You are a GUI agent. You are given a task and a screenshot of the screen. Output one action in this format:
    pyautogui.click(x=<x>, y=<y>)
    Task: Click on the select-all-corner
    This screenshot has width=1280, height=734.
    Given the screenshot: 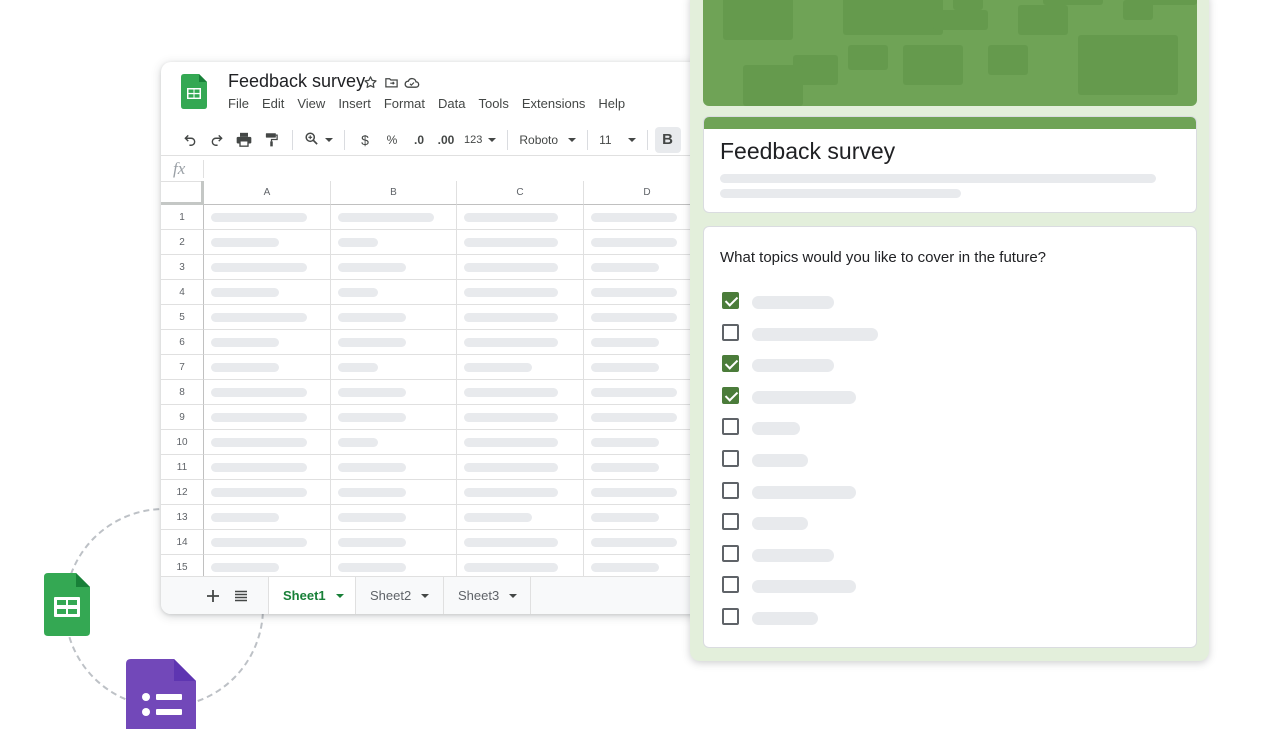 What is the action you would take?
    pyautogui.click(x=182, y=193)
    